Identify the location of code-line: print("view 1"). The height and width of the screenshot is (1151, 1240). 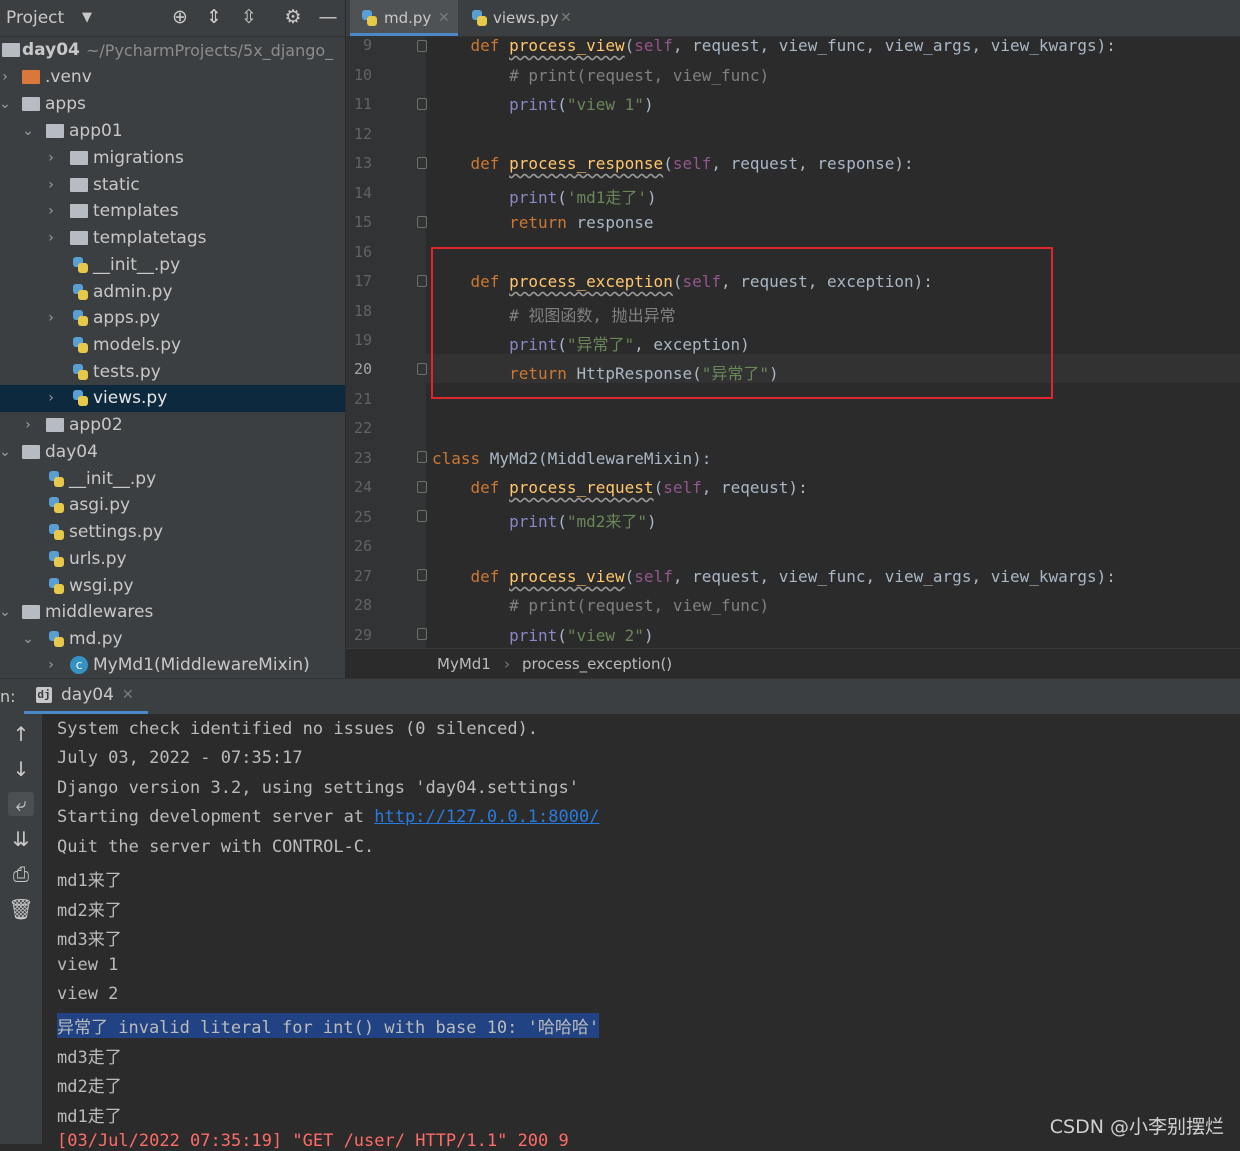
(543, 104).